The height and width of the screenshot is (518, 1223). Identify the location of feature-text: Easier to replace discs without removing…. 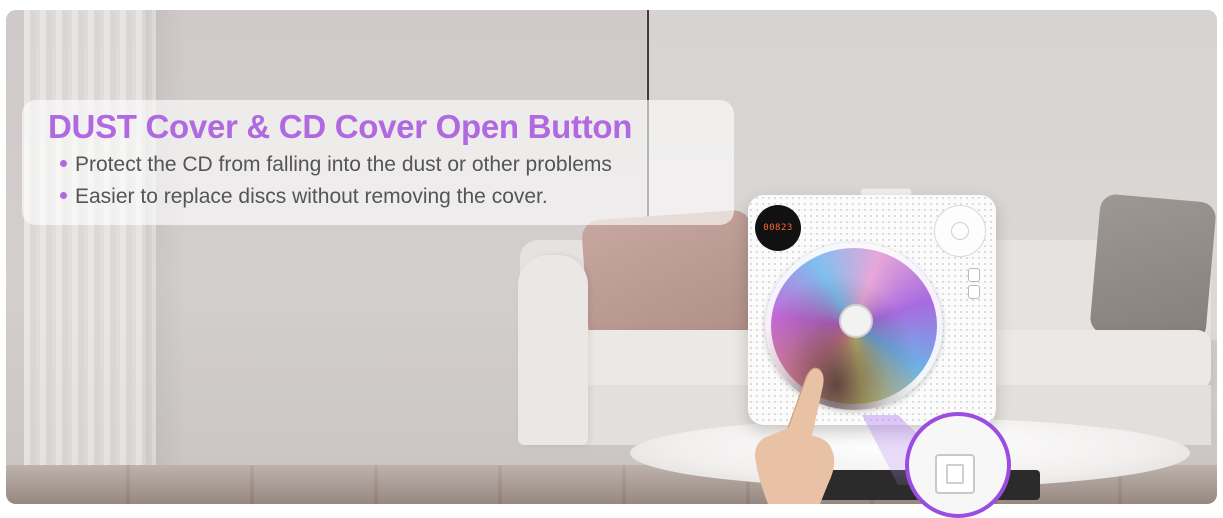
(311, 196).